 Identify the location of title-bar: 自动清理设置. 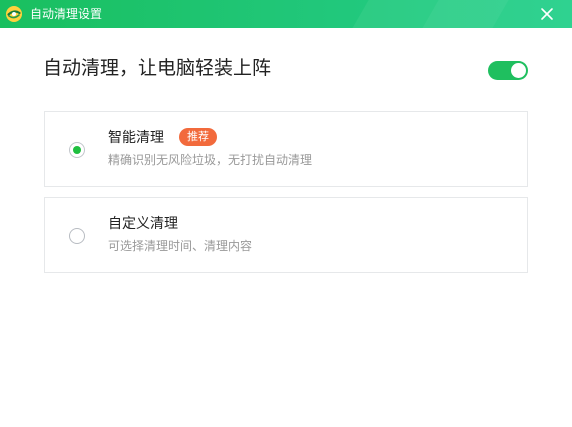
(286, 14).